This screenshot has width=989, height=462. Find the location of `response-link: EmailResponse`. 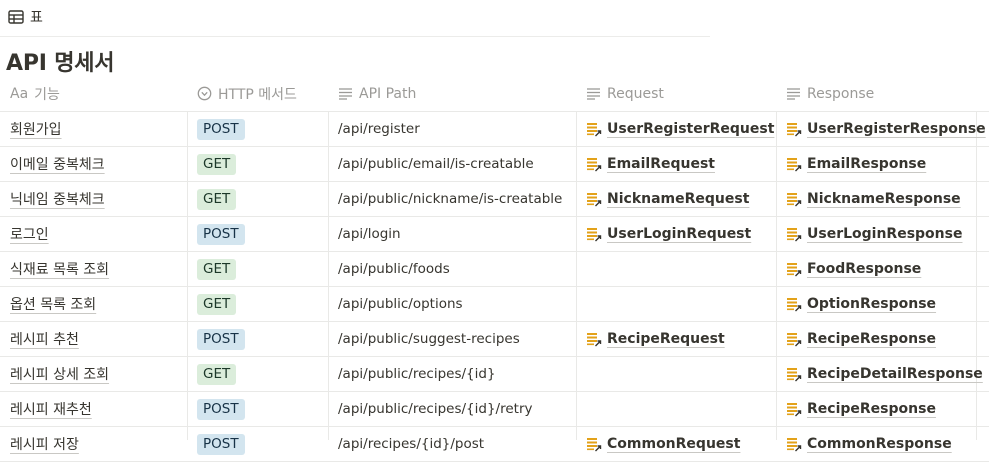

response-link: EmailResponse is located at coordinates (856, 164).